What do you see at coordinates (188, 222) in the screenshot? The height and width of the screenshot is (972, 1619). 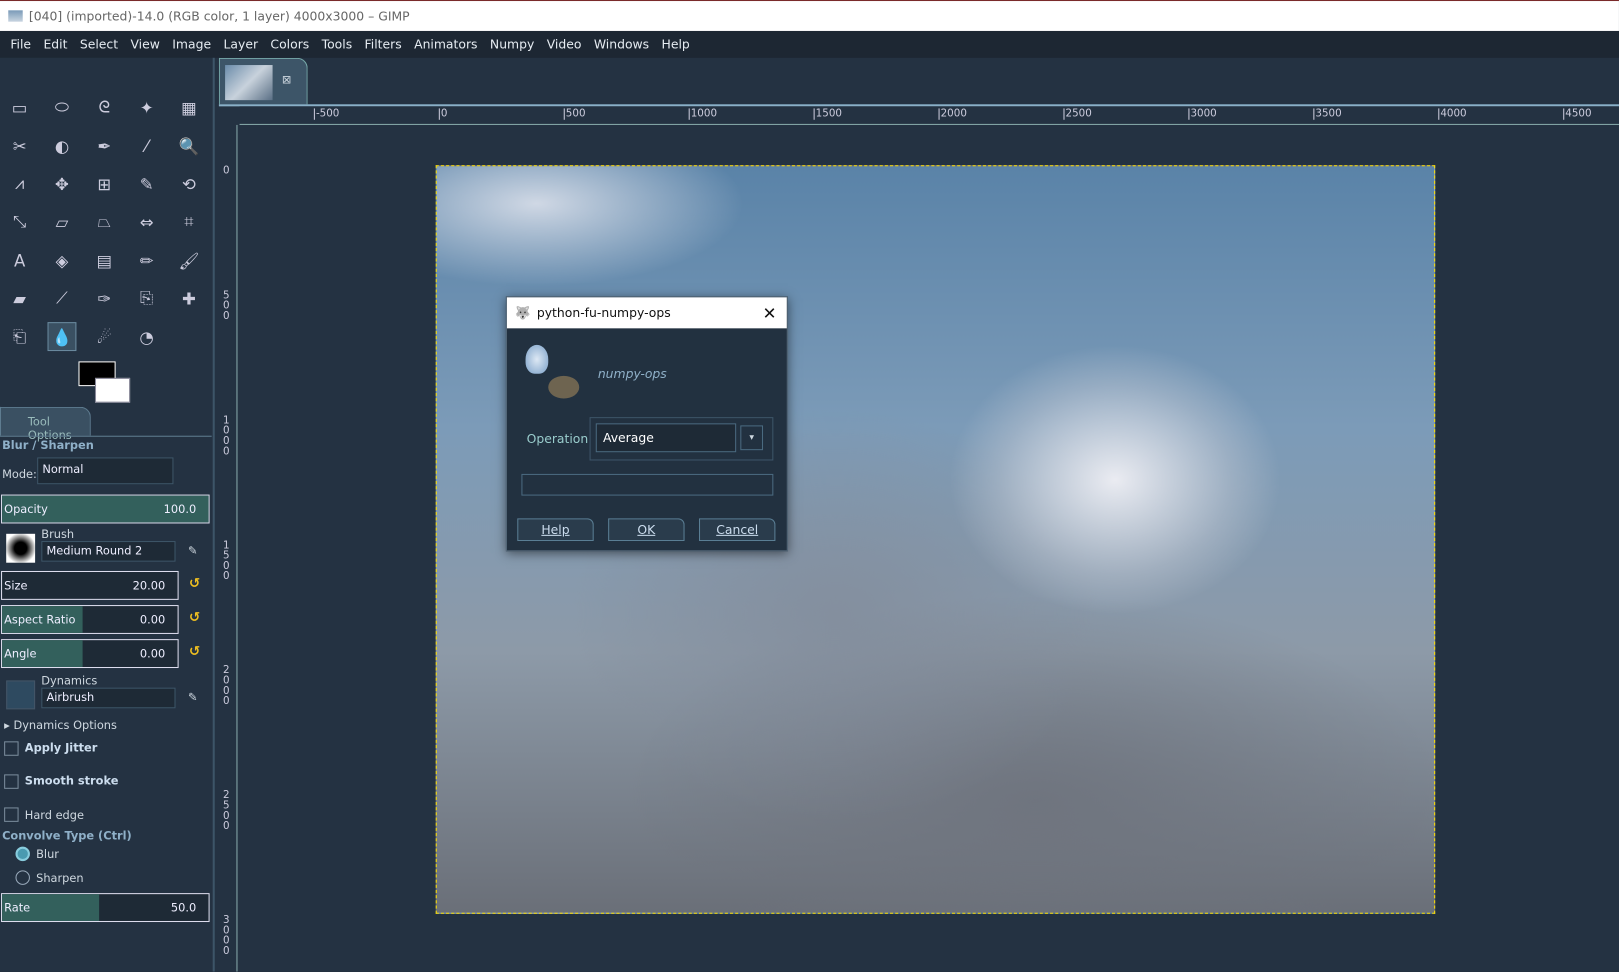 I see `cage-tool-icon: ⌗` at bounding box center [188, 222].